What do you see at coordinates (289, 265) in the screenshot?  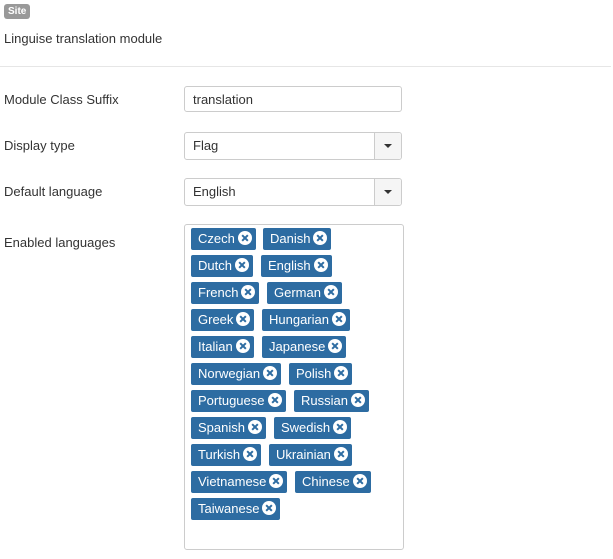 I see `language-chip-label: English` at bounding box center [289, 265].